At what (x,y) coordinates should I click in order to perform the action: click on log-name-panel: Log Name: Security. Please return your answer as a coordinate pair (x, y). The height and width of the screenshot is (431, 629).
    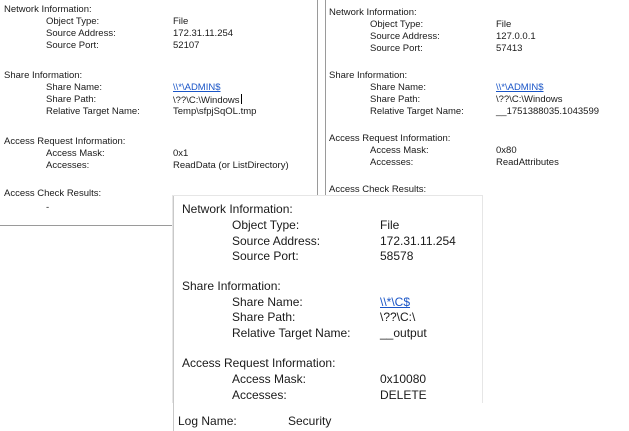
    Looking at the image, I should click on (327, 416).